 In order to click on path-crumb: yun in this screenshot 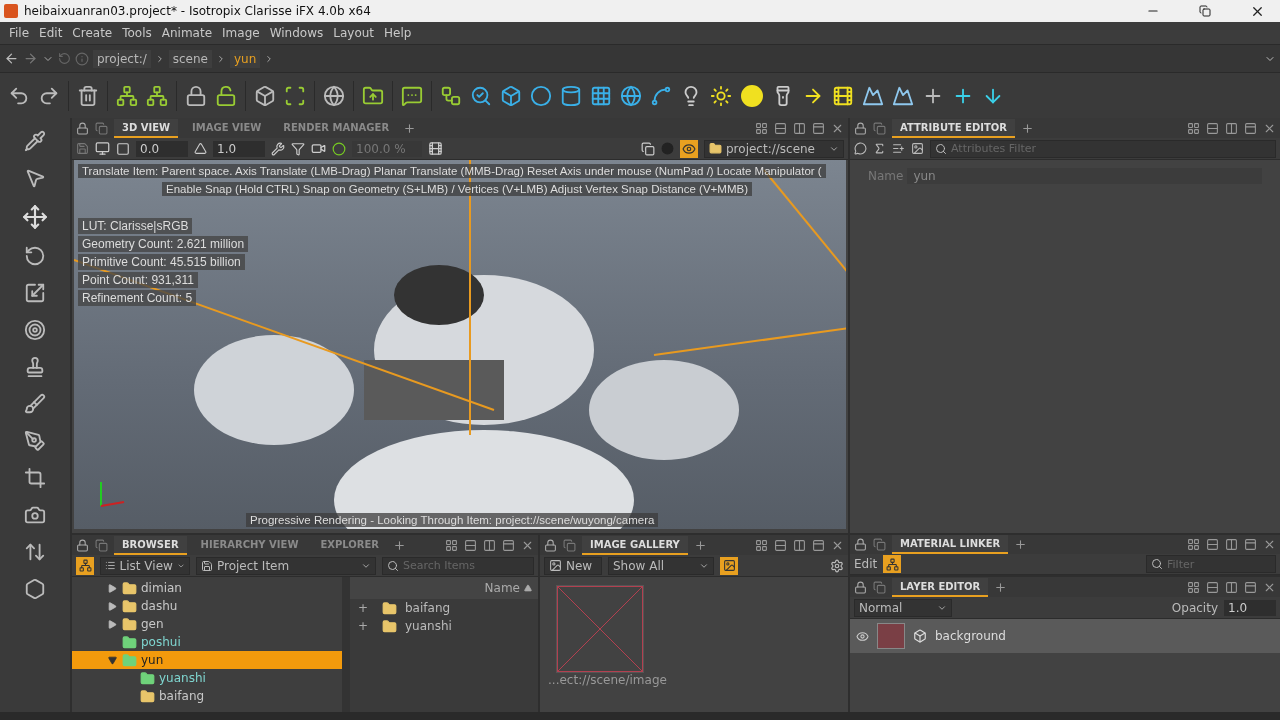, I will do `click(245, 58)`.